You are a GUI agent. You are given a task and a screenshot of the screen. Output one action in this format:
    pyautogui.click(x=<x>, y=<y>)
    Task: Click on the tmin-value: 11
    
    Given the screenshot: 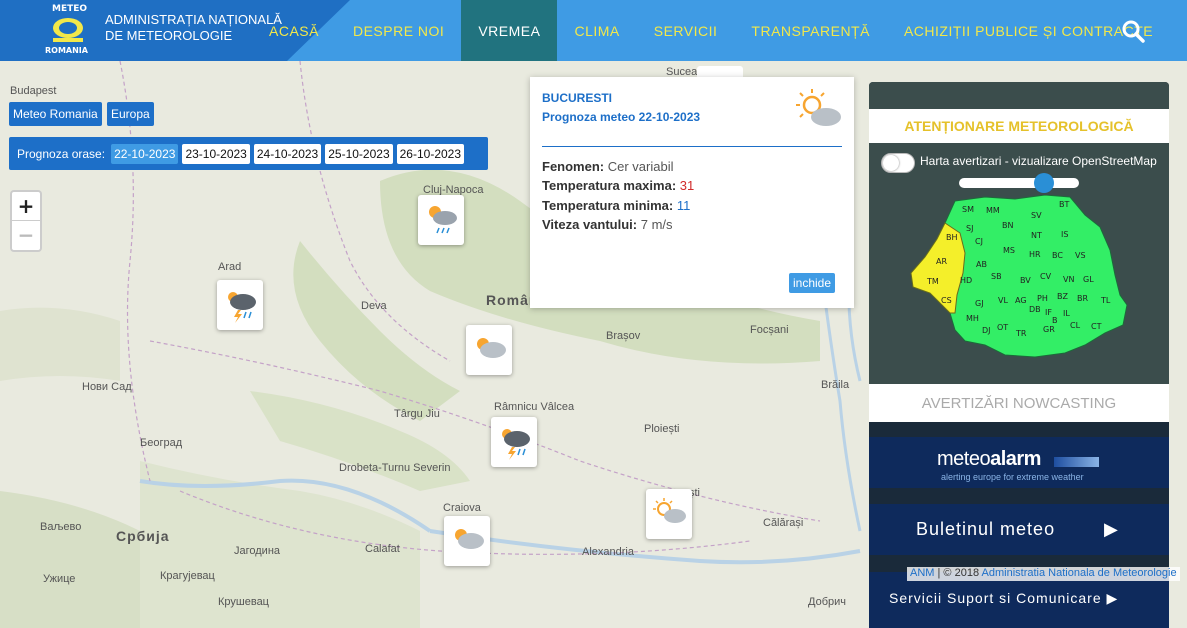 What is the action you would take?
    pyautogui.click(x=683, y=205)
    